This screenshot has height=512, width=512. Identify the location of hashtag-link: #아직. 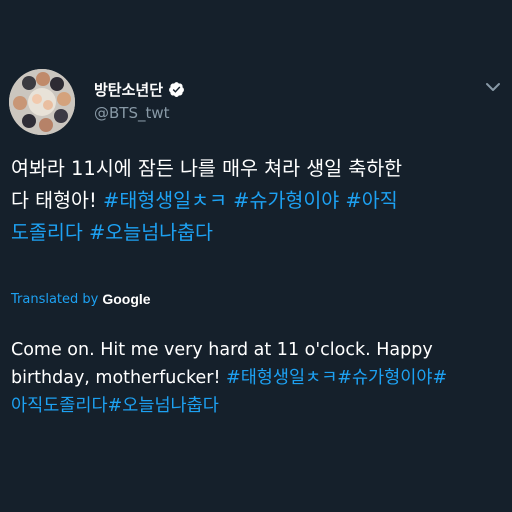
(371, 200).